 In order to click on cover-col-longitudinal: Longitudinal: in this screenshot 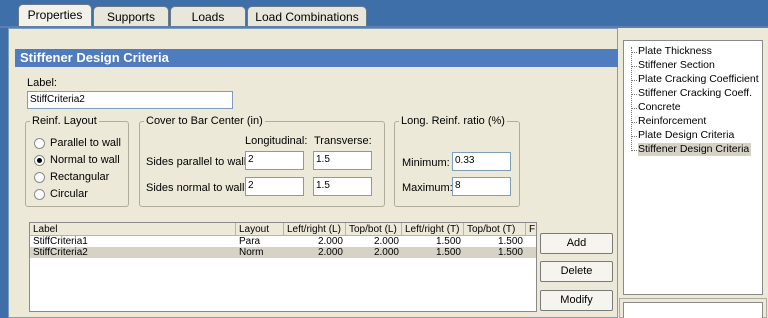, I will do `click(276, 141)`.